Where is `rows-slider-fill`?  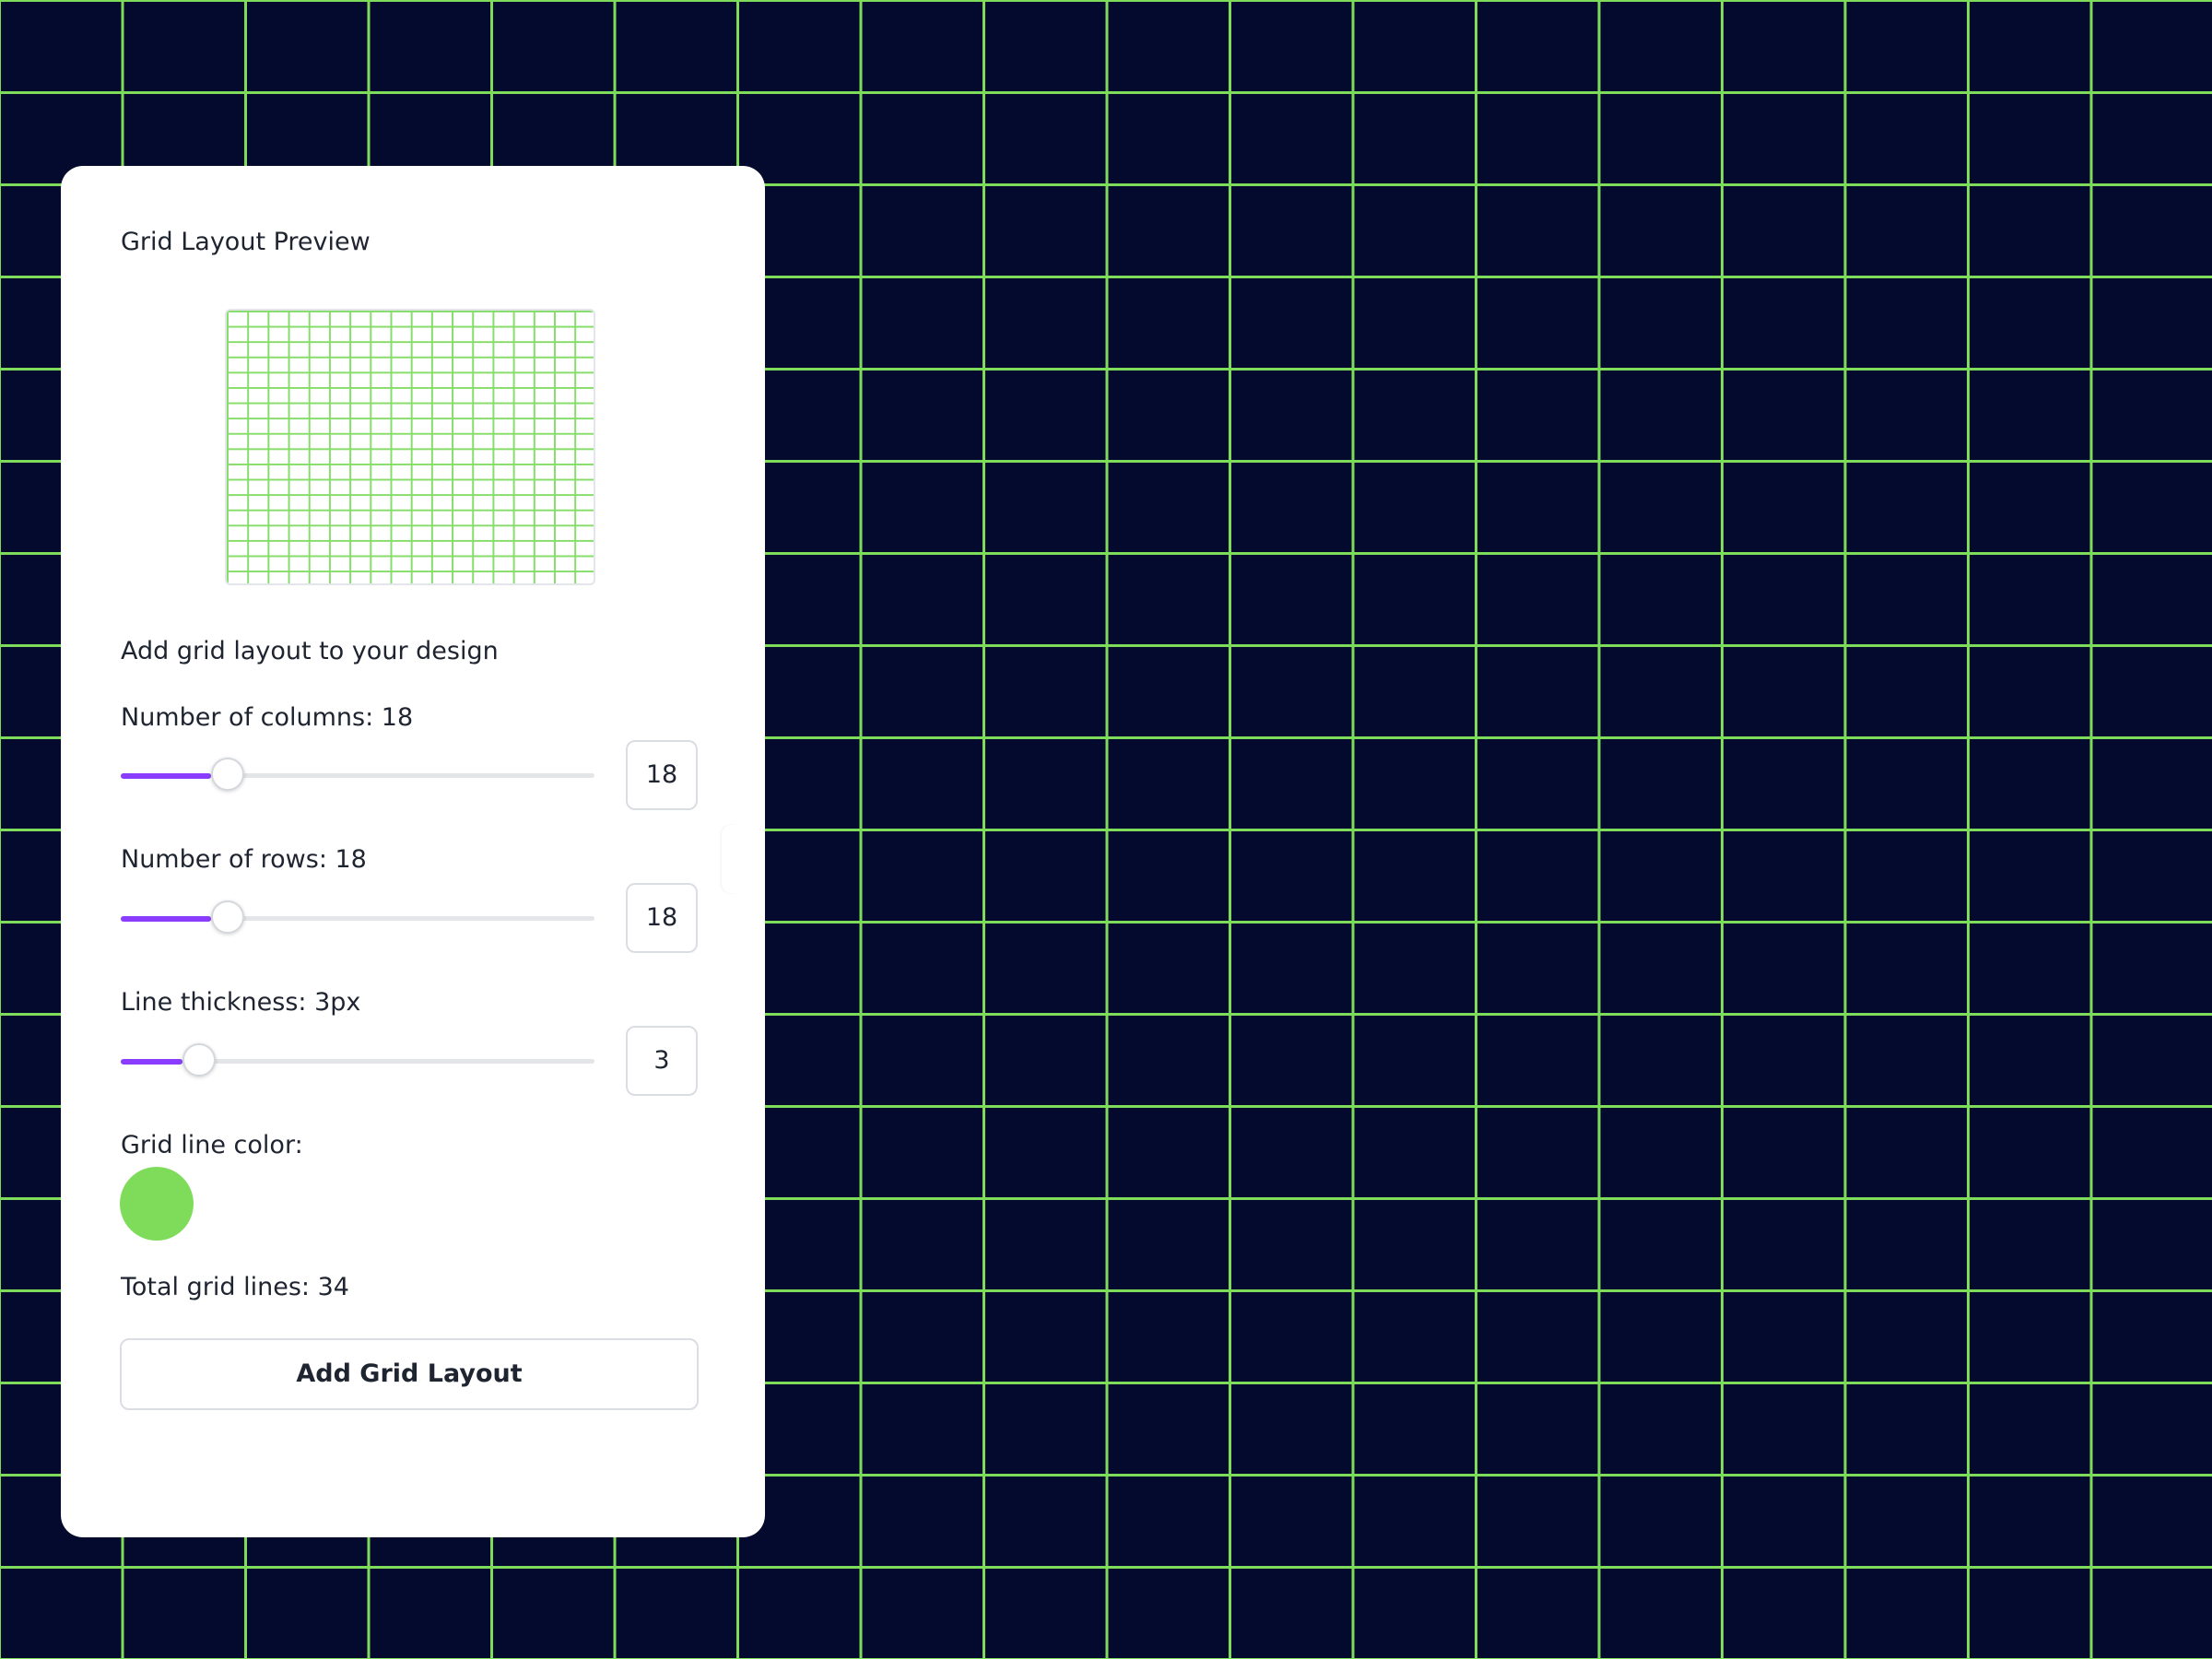 rows-slider-fill is located at coordinates (166, 919).